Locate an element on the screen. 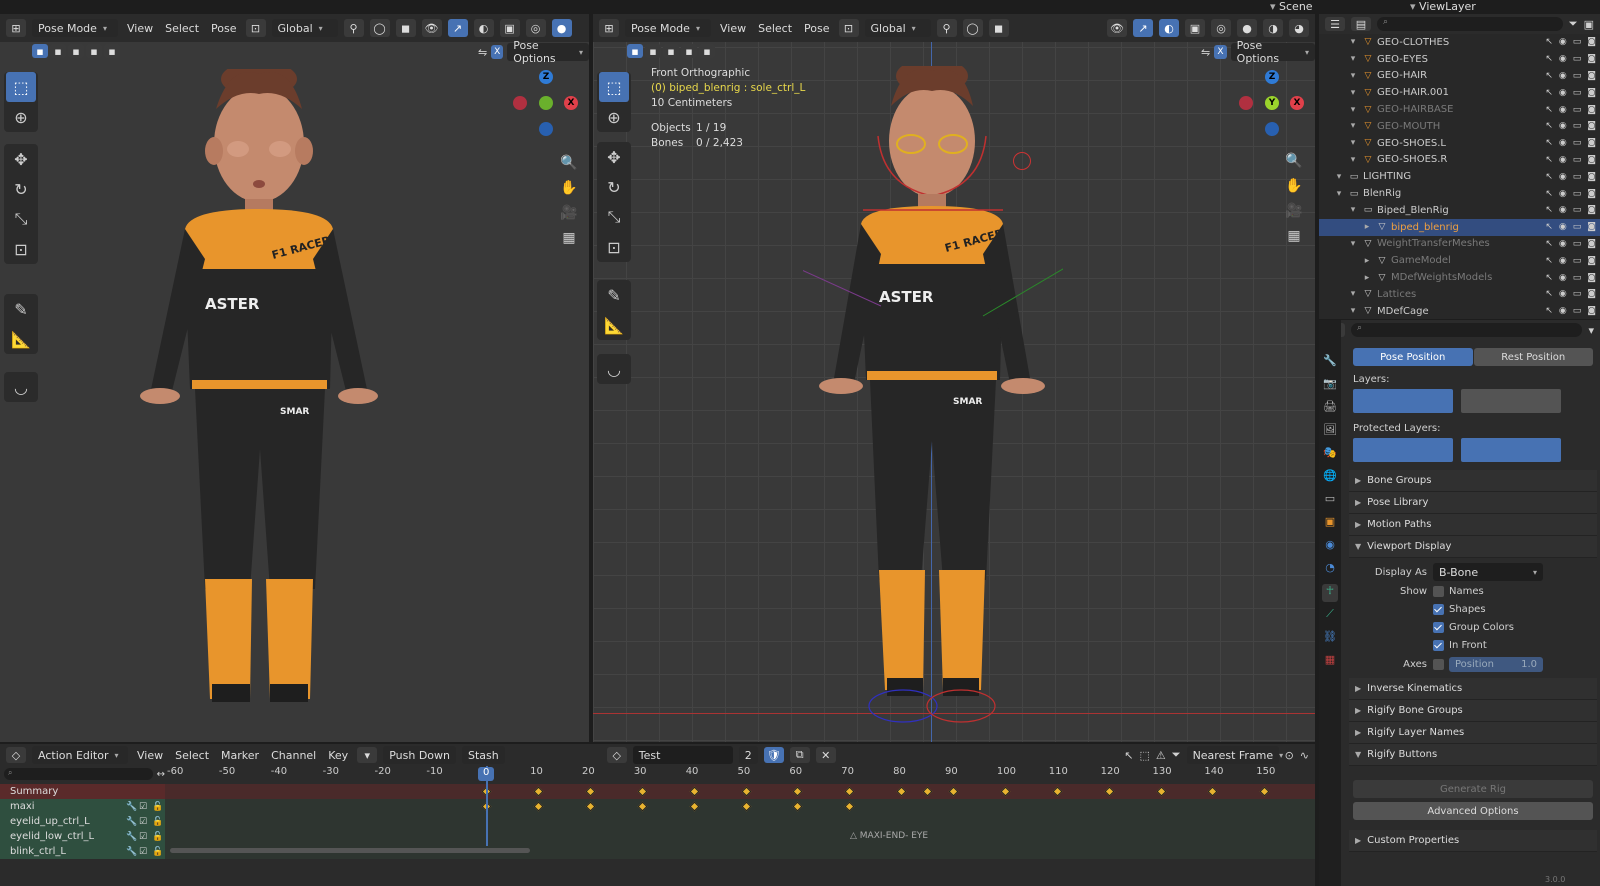  relax-pose-tool-icon: ◡ is located at coordinates (614, 369).